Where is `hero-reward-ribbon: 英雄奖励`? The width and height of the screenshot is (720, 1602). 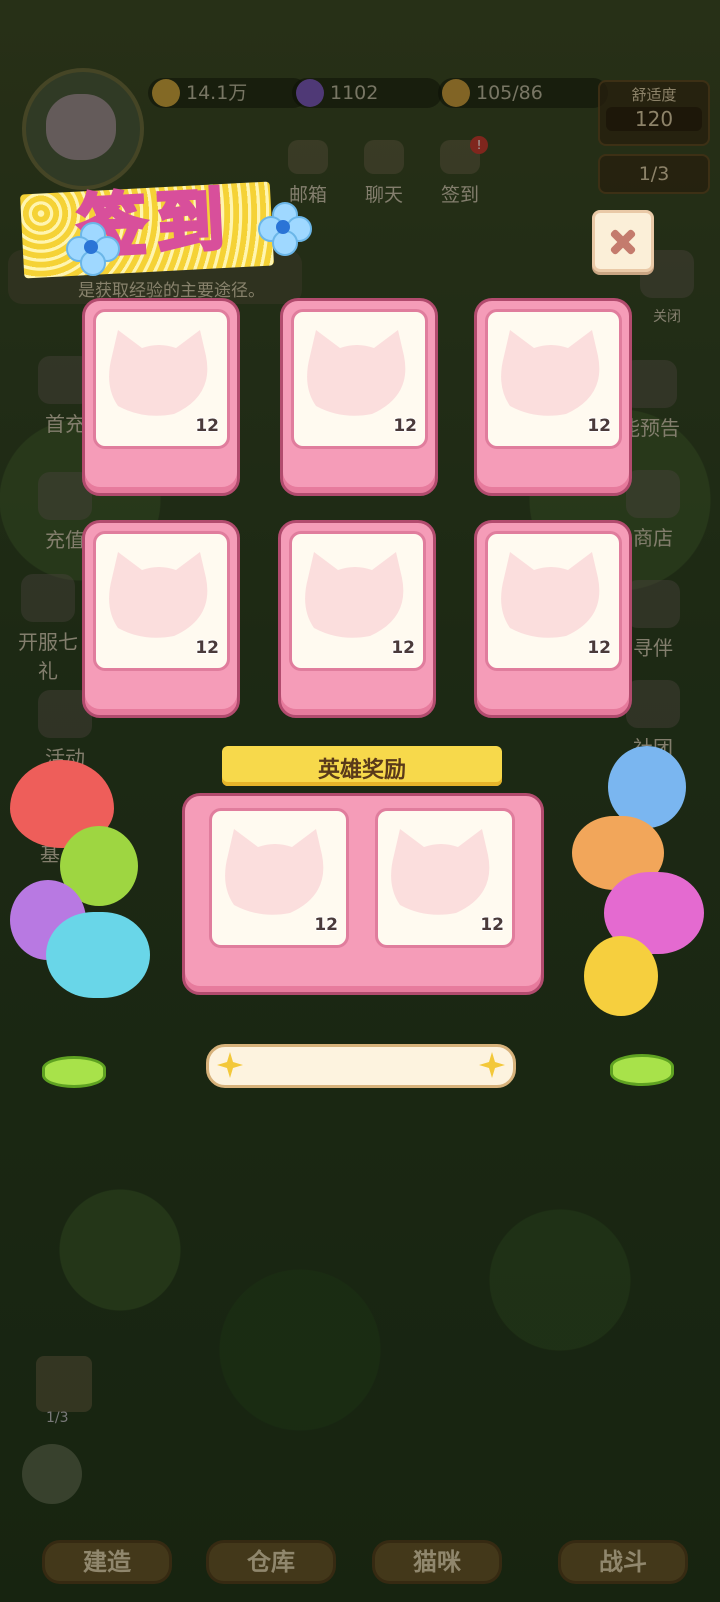
hero-reward-ribbon: 英雄奖励 is located at coordinates (362, 766).